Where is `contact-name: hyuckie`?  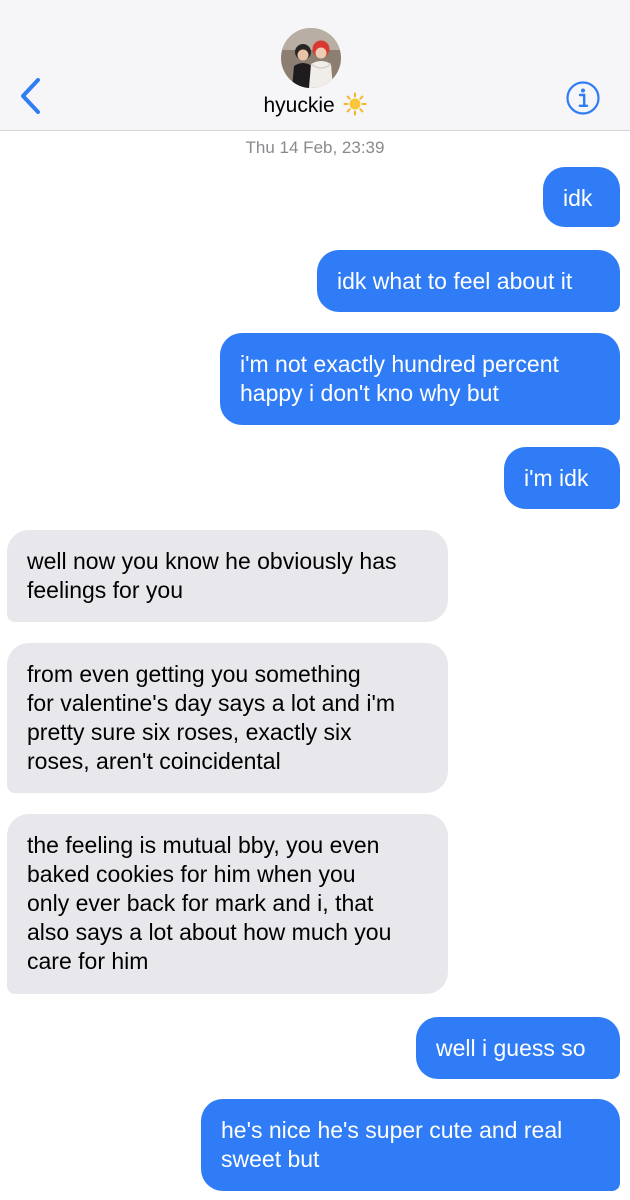 contact-name: hyuckie is located at coordinates (315, 107).